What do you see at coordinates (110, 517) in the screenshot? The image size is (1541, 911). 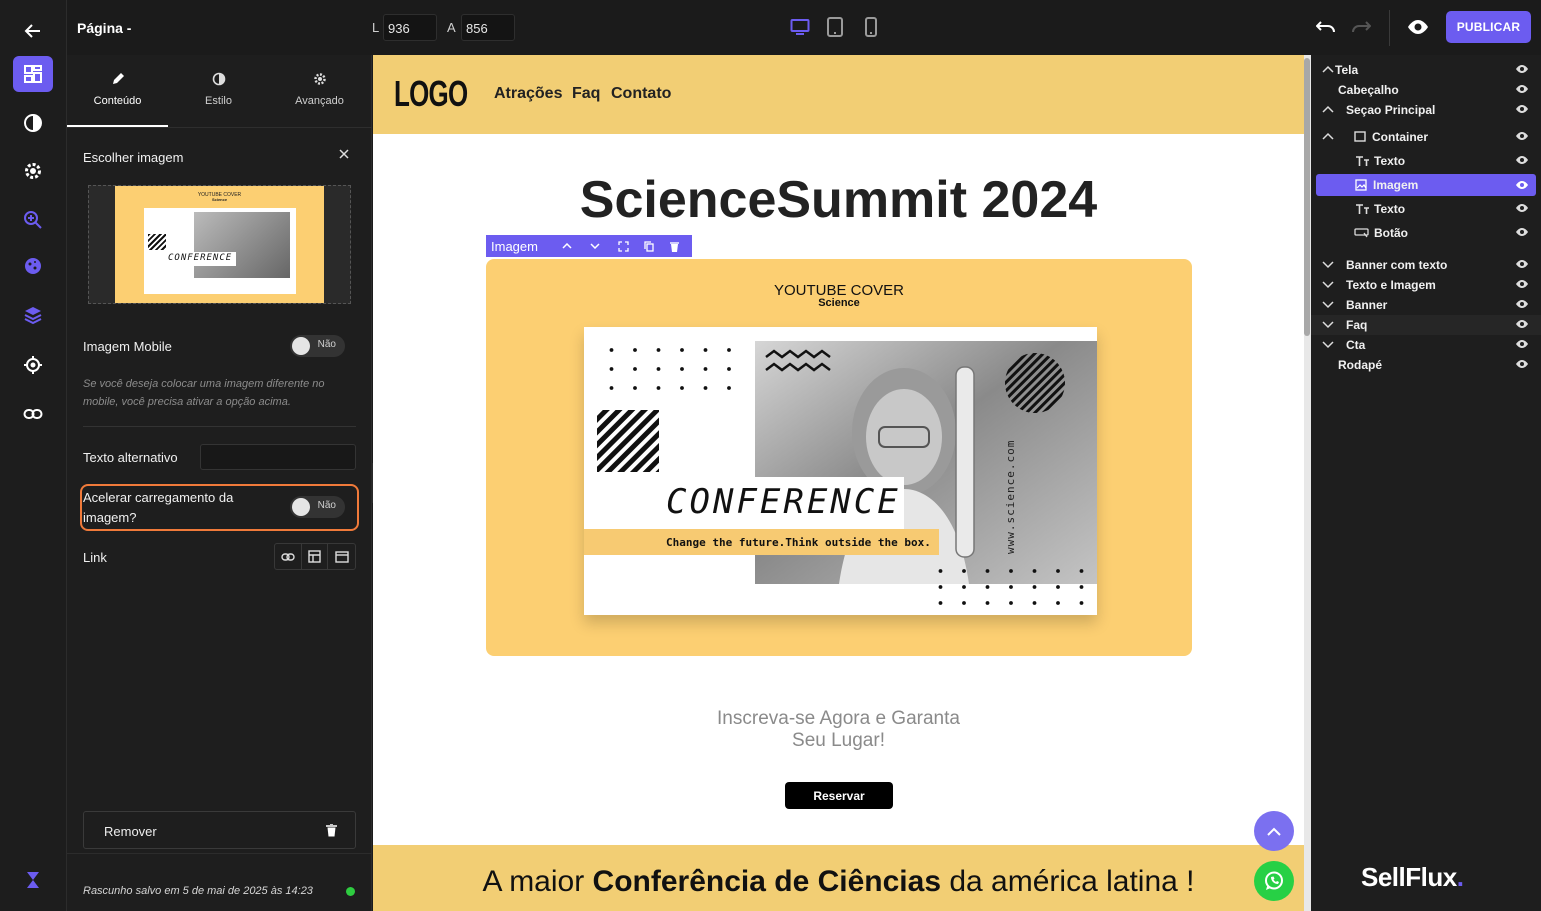 I see `lazy-load-label-2: imagem?` at bounding box center [110, 517].